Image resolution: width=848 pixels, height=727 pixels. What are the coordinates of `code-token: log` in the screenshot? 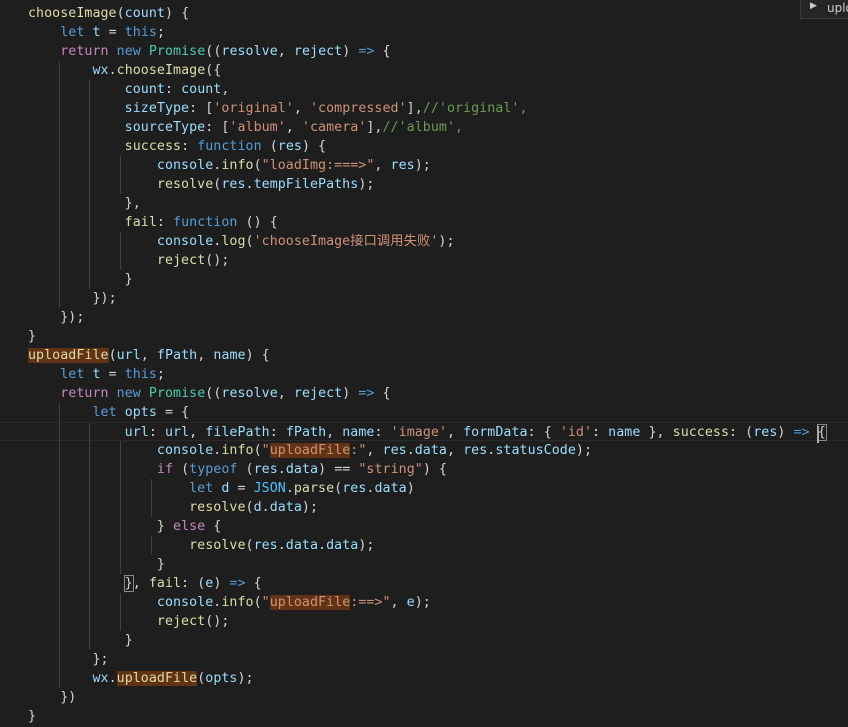 It's located at (233, 241).